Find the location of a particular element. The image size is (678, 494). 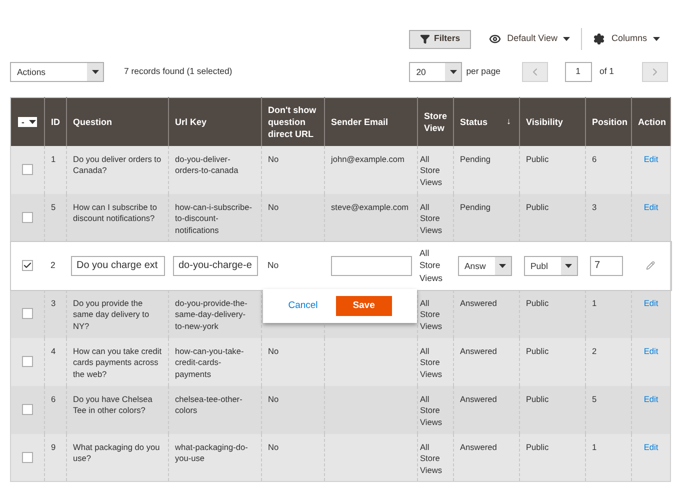

question-text: How can I subscribe to discount notifications? is located at coordinates (115, 212).